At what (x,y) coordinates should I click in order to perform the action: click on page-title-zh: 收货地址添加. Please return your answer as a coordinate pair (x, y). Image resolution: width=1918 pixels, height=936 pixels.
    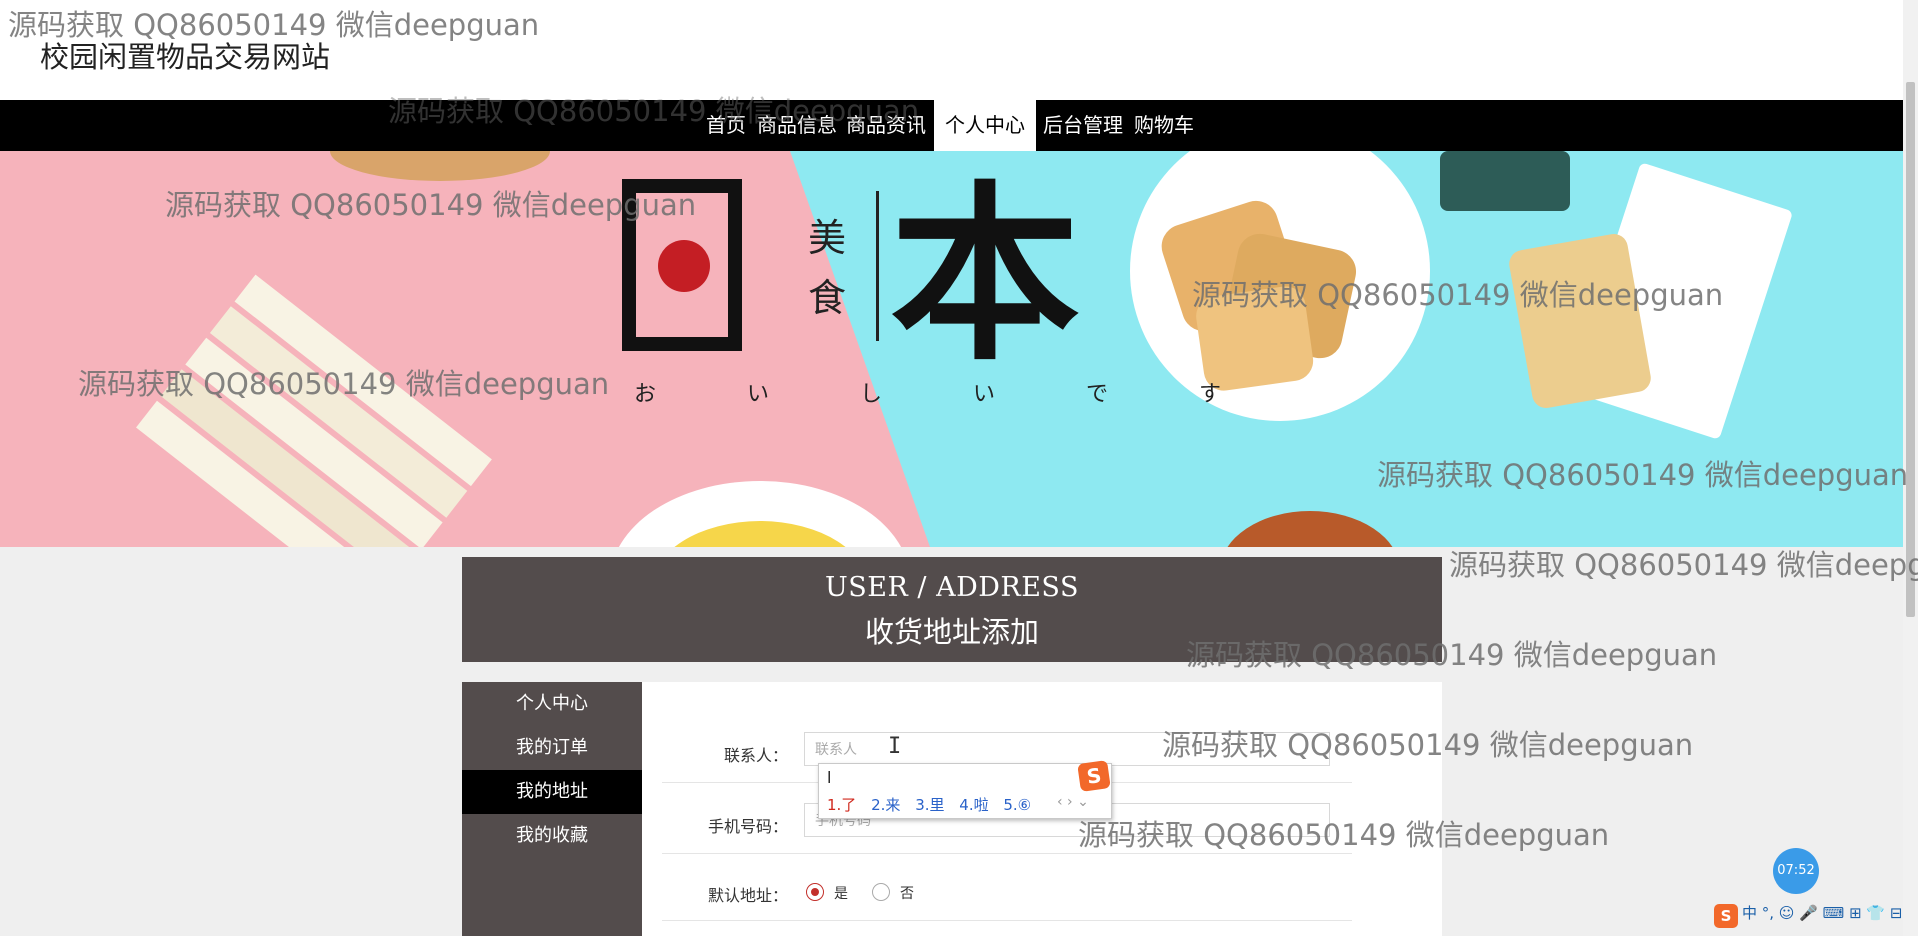
    Looking at the image, I should click on (951, 632).